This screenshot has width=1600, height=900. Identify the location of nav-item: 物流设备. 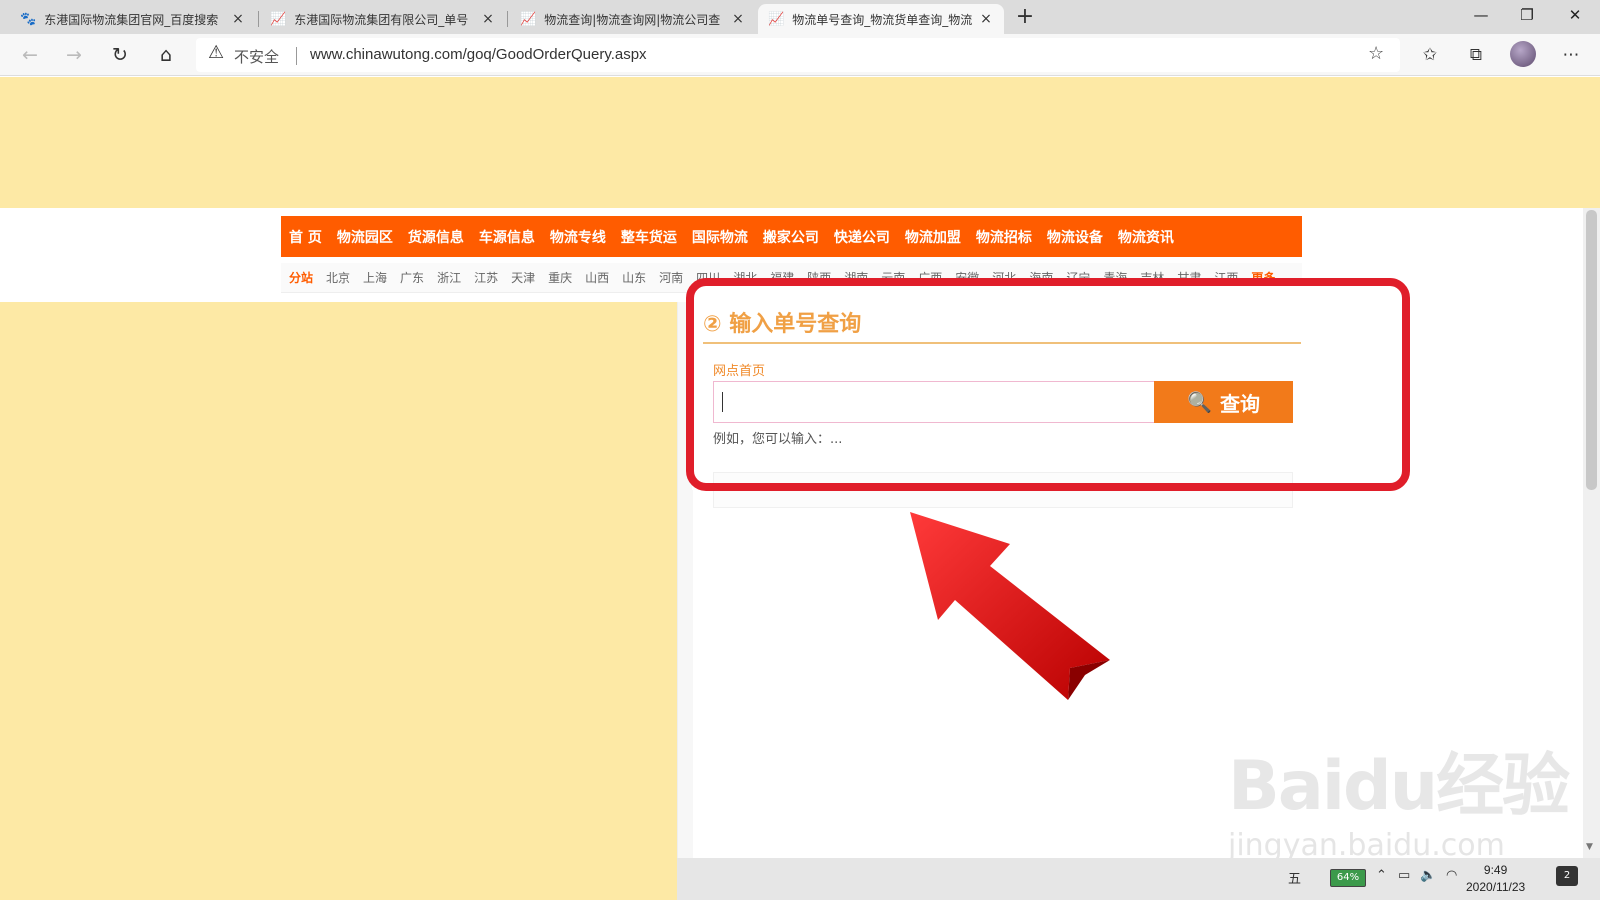
(1075, 237).